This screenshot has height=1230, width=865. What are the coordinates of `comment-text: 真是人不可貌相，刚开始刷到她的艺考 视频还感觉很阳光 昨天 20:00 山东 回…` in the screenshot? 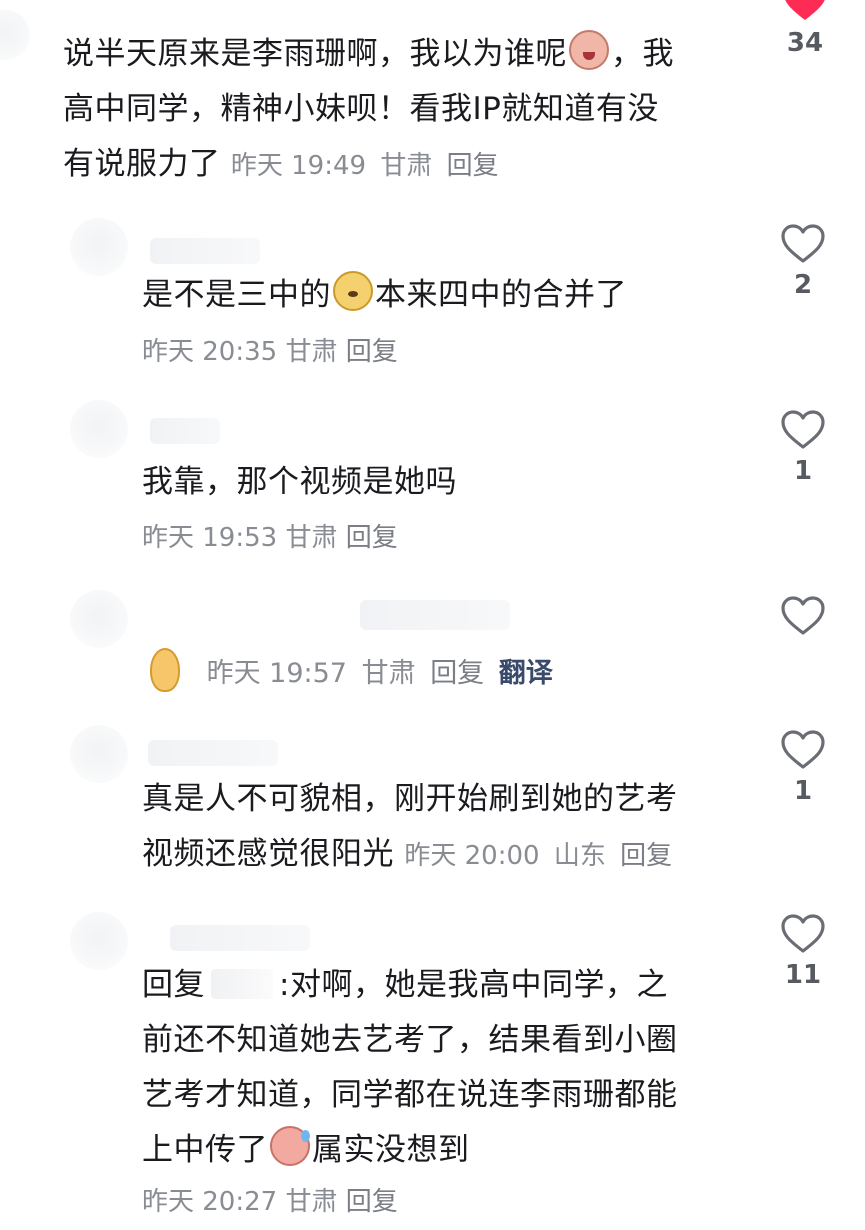 It's located at (410, 826).